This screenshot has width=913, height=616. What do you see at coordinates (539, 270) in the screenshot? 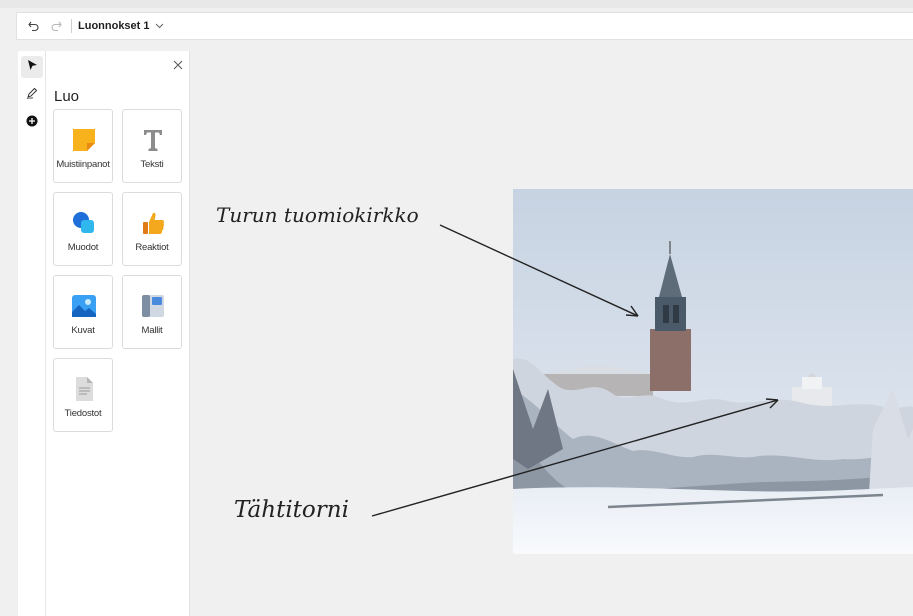
I see `arrow-cathedral` at bounding box center [539, 270].